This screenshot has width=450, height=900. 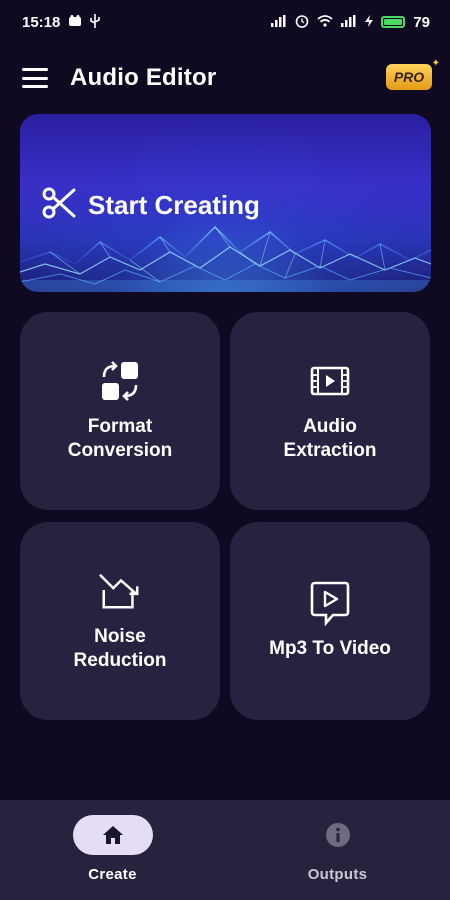 I want to click on battery-icon, so click(x=393, y=22).